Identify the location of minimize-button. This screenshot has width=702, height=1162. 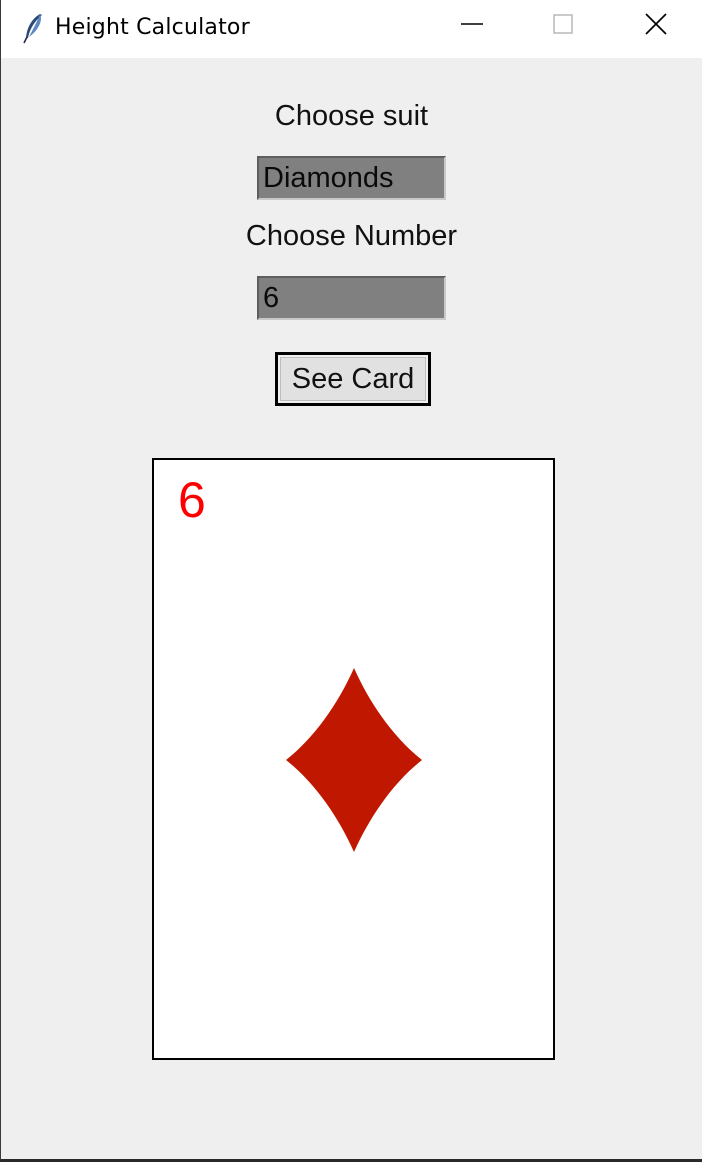
(472, 26).